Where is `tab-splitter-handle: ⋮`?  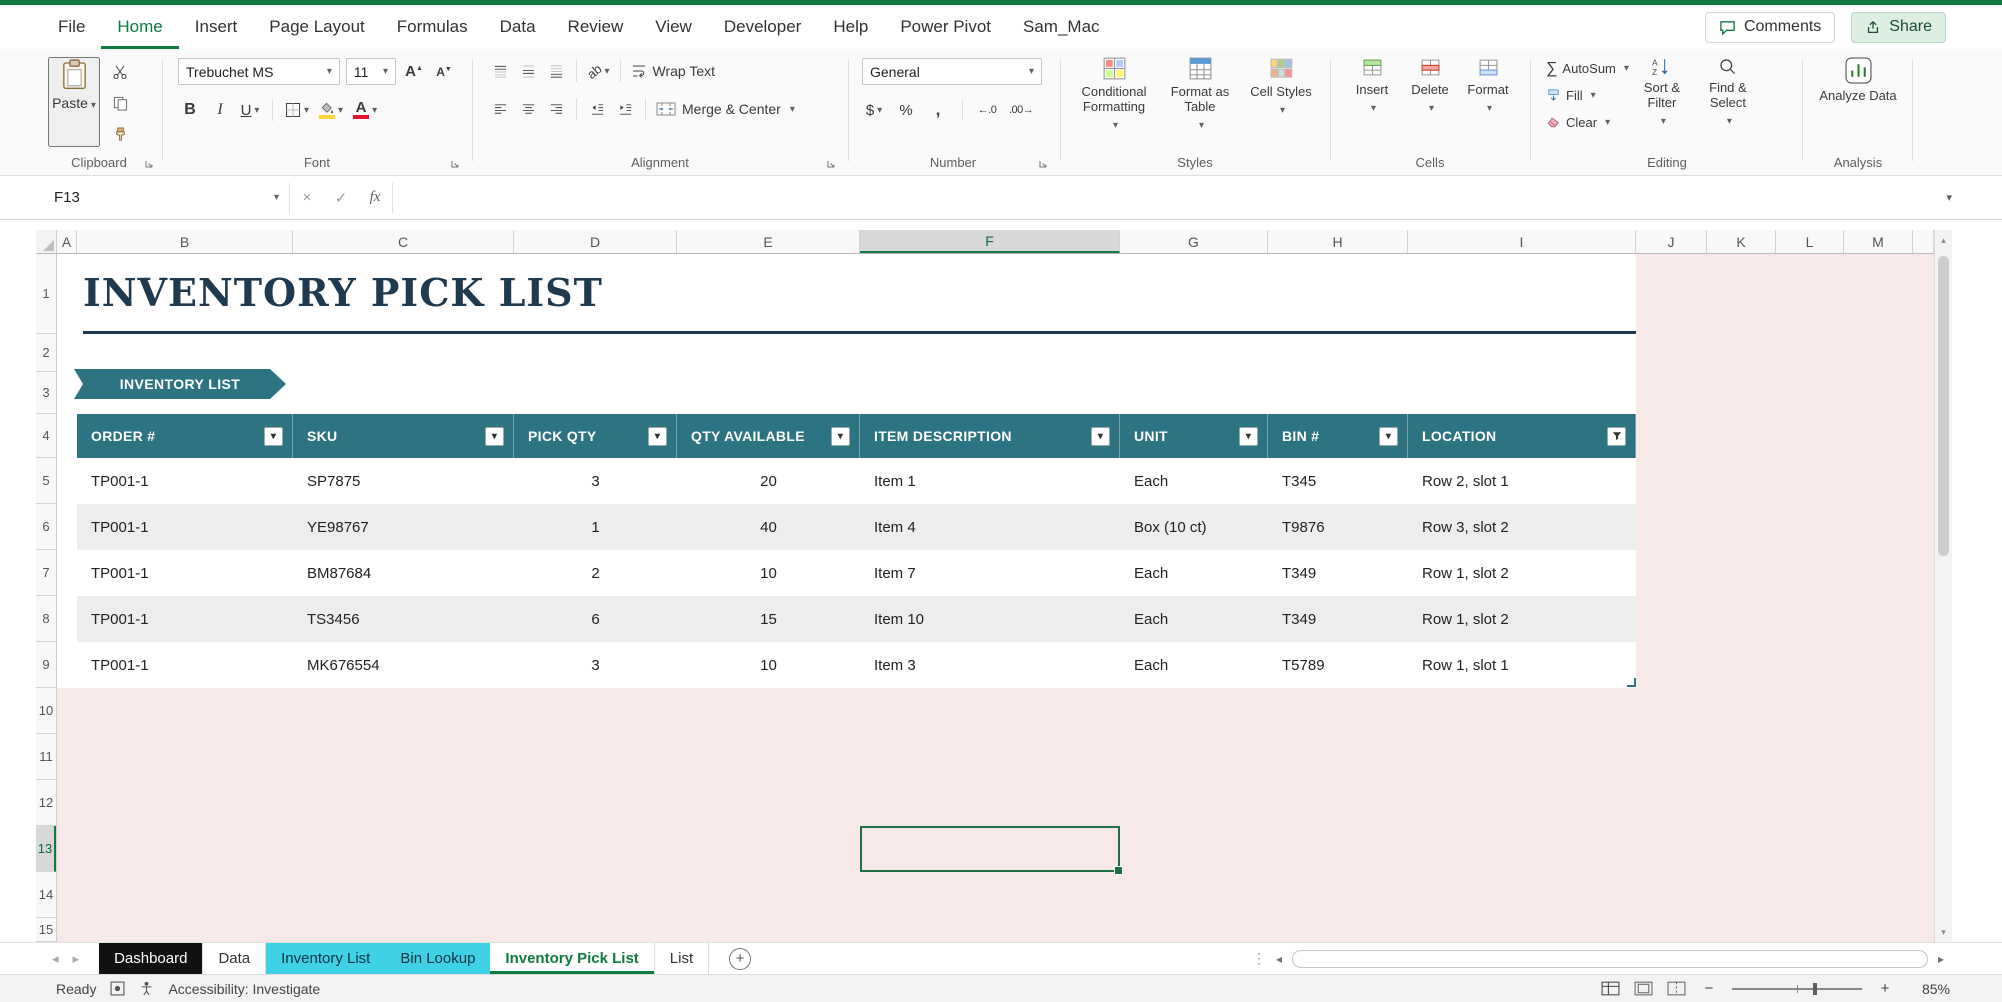
tab-splitter-handle: ⋮ is located at coordinates (1259, 958).